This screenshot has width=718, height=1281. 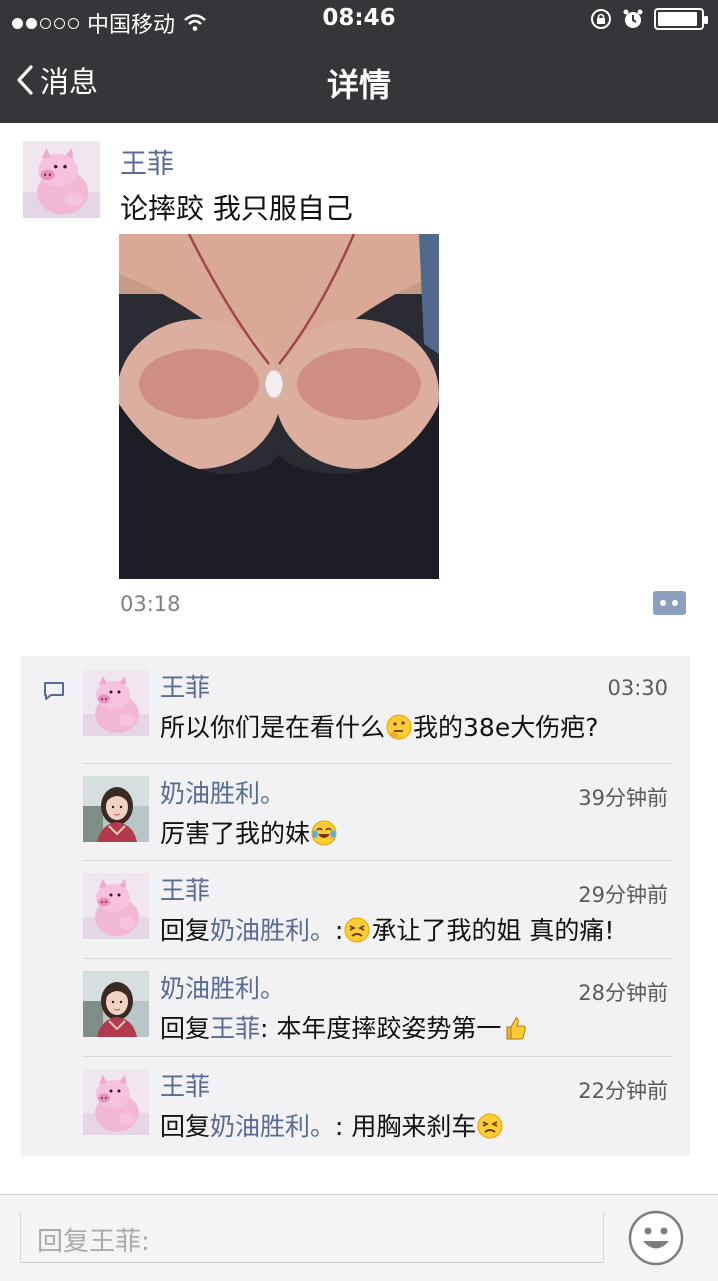 What do you see at coordinates (379, 727) in the screenshot?
I see `comment-text: 所以你们是在看什么 我的38e大伤疤?` at bounding box center [379, 727].